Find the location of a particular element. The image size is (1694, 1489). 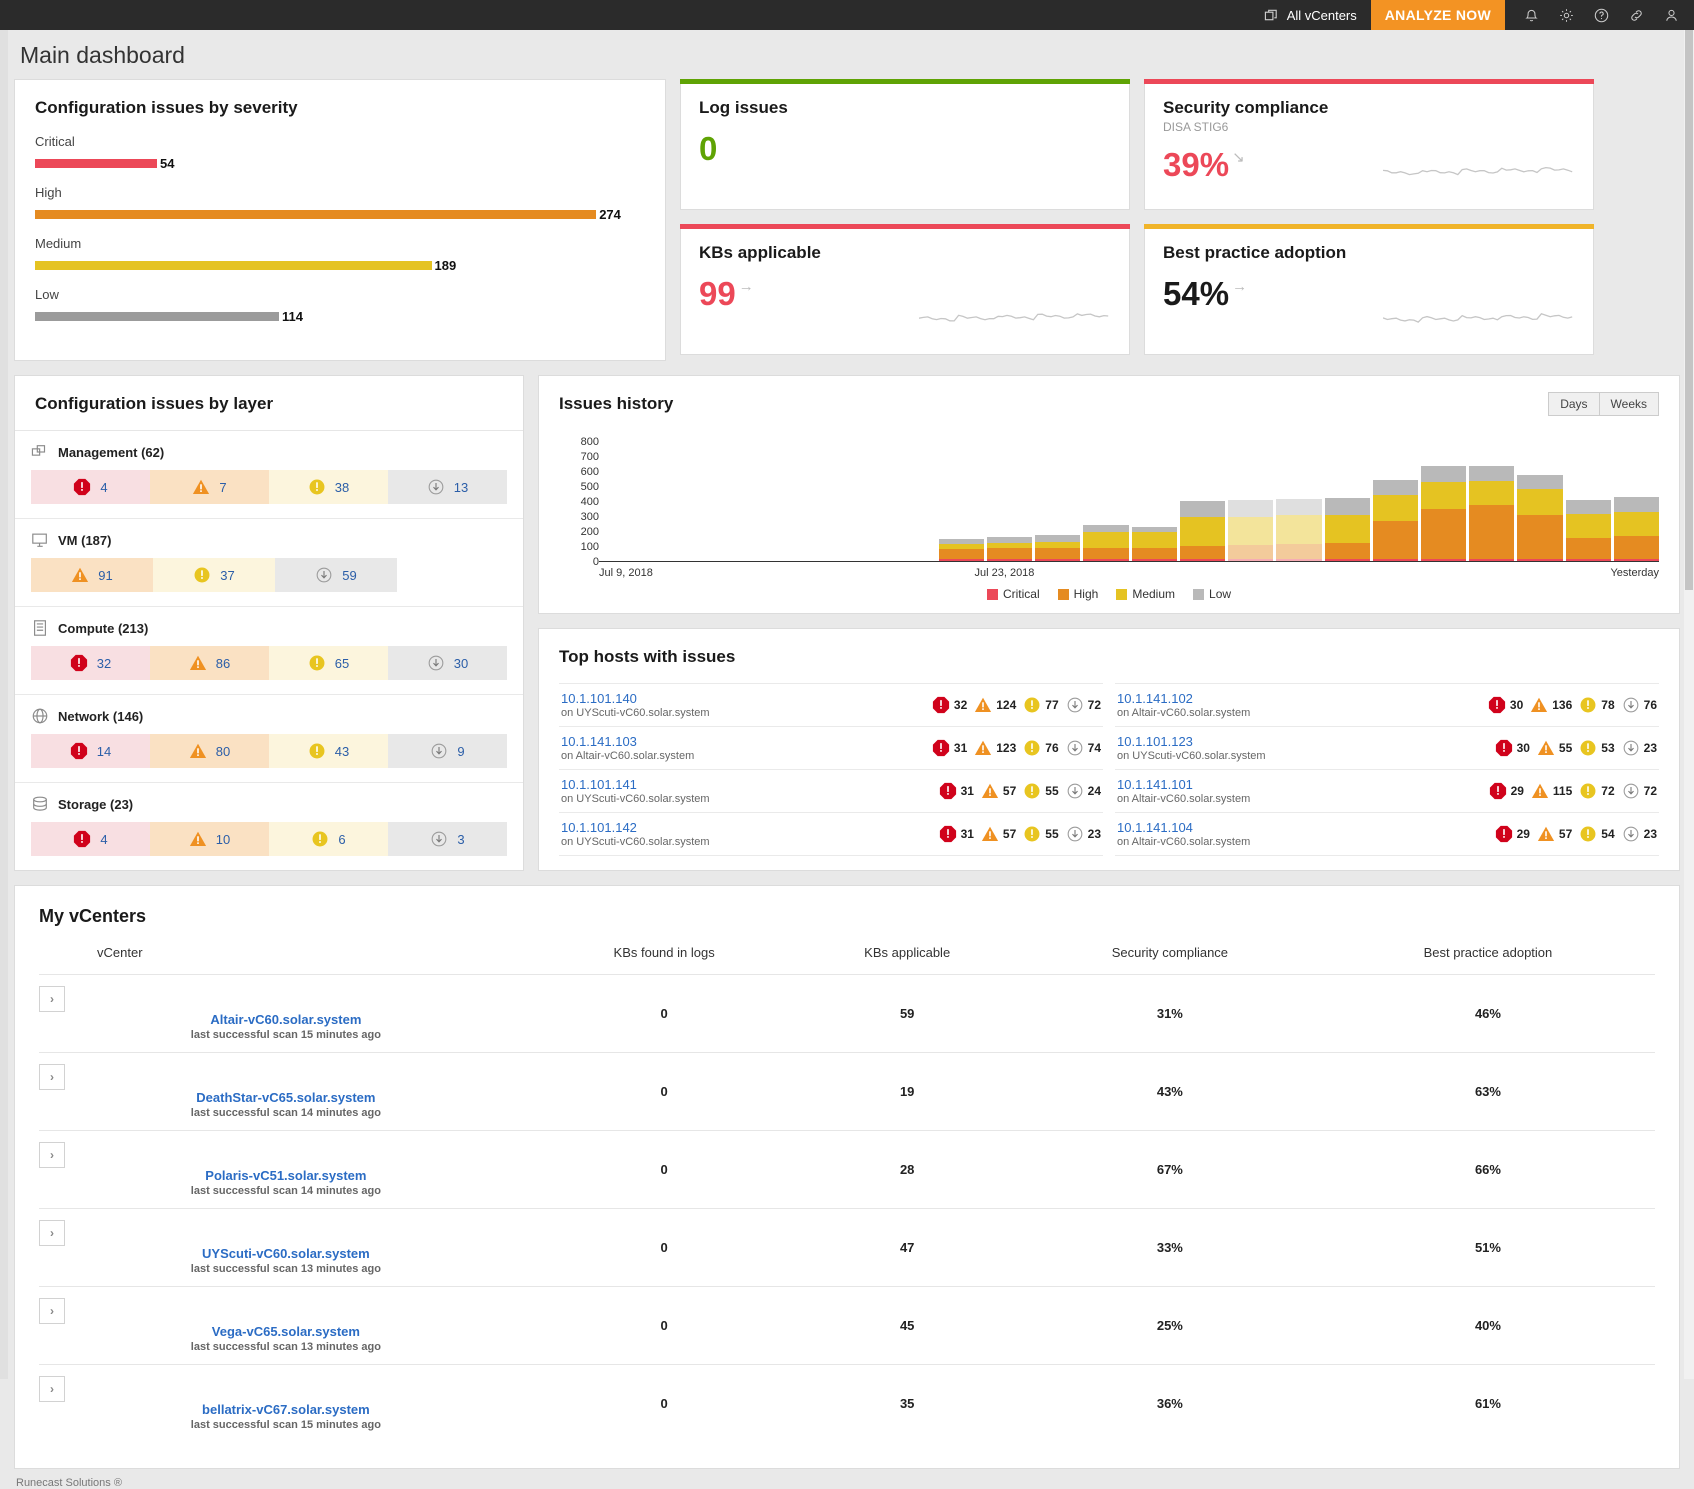

kpi-card: Log issues0 is located at coordinates (905, 144).